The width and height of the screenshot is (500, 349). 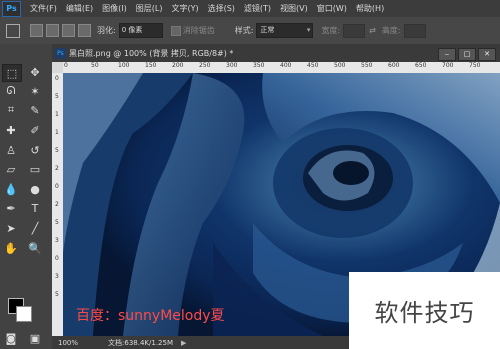 I want to click on menu-type: 文字(Y), so click(x=184, y=8).